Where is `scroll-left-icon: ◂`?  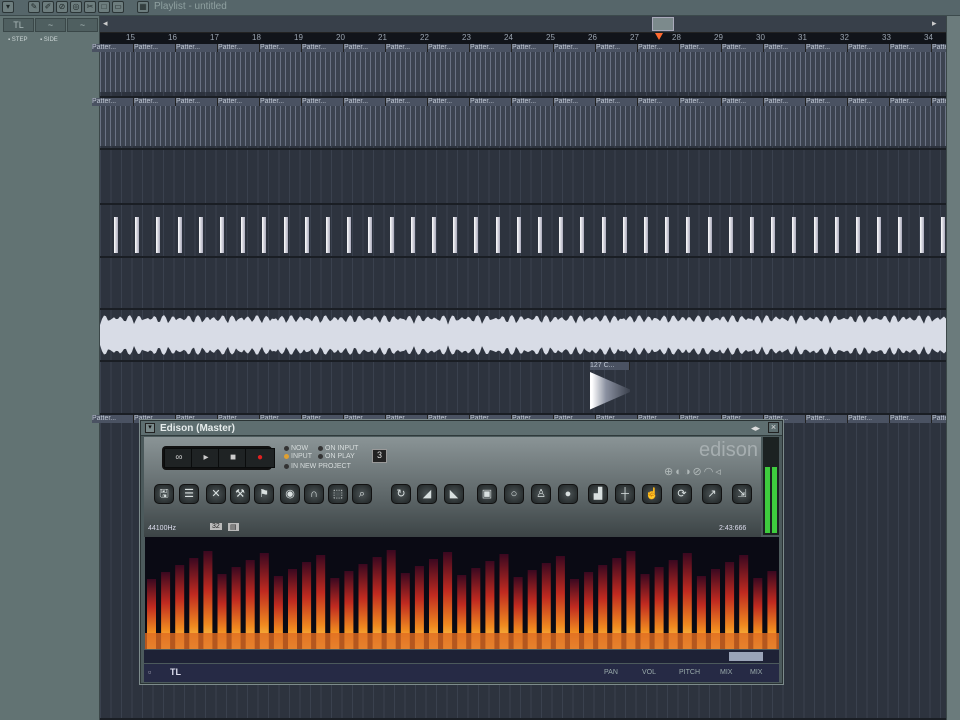 scroll-left-icon: ◂ is located at coordinates (105, 23).